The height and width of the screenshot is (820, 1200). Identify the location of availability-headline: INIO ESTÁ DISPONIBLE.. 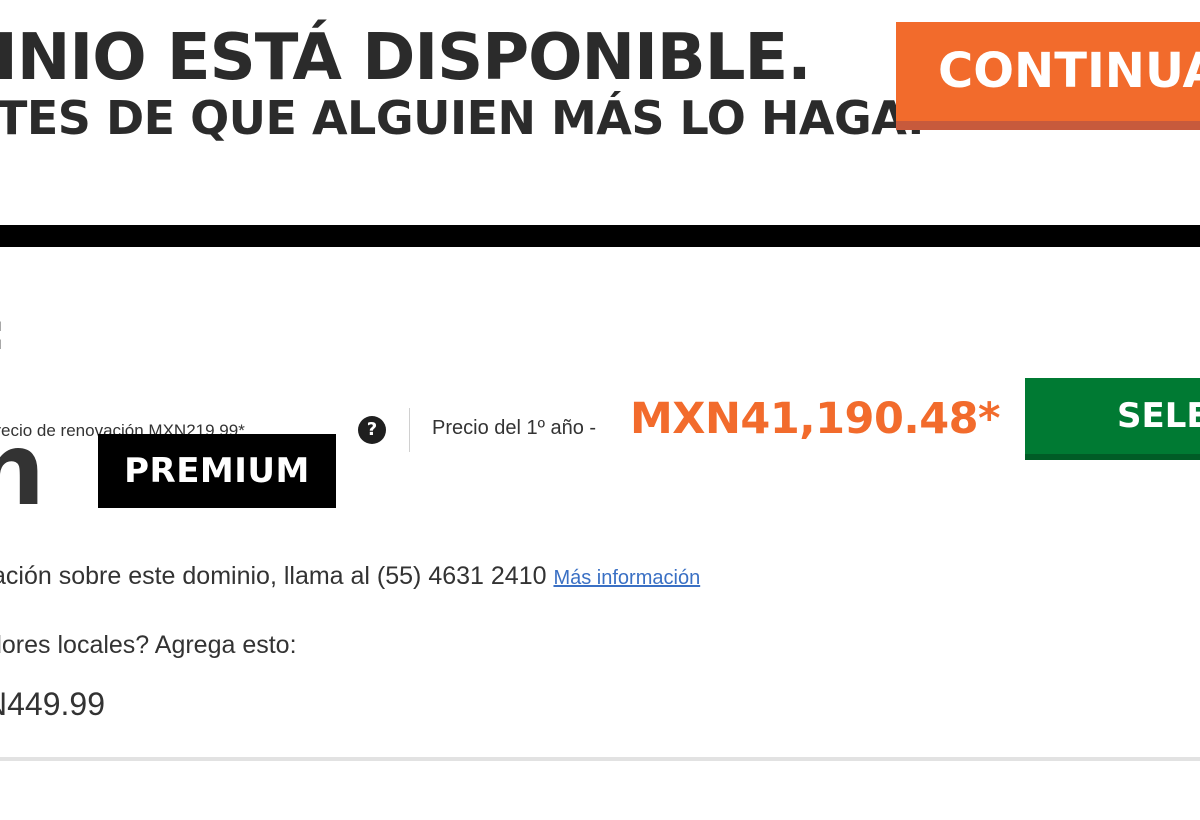
(405, 58).